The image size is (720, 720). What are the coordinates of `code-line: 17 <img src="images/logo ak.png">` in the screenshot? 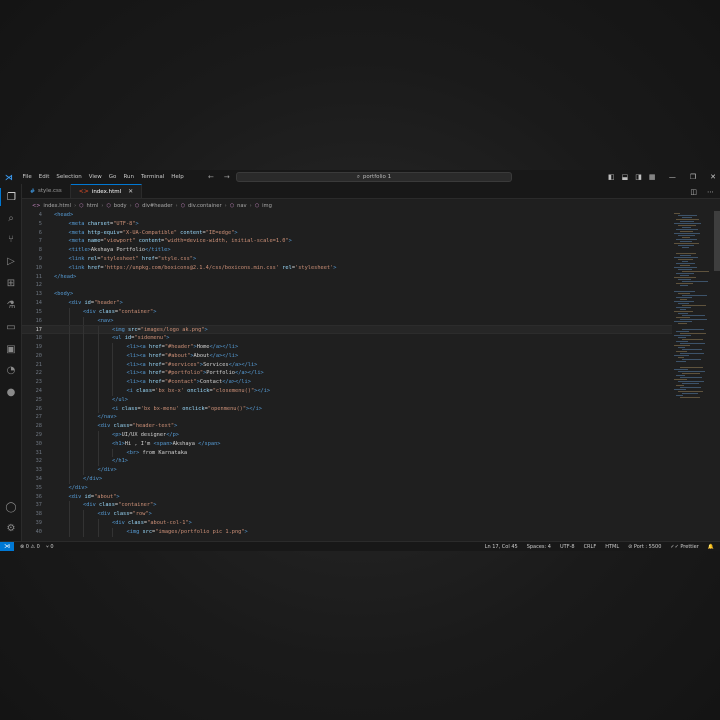 It's located at (347, 330).